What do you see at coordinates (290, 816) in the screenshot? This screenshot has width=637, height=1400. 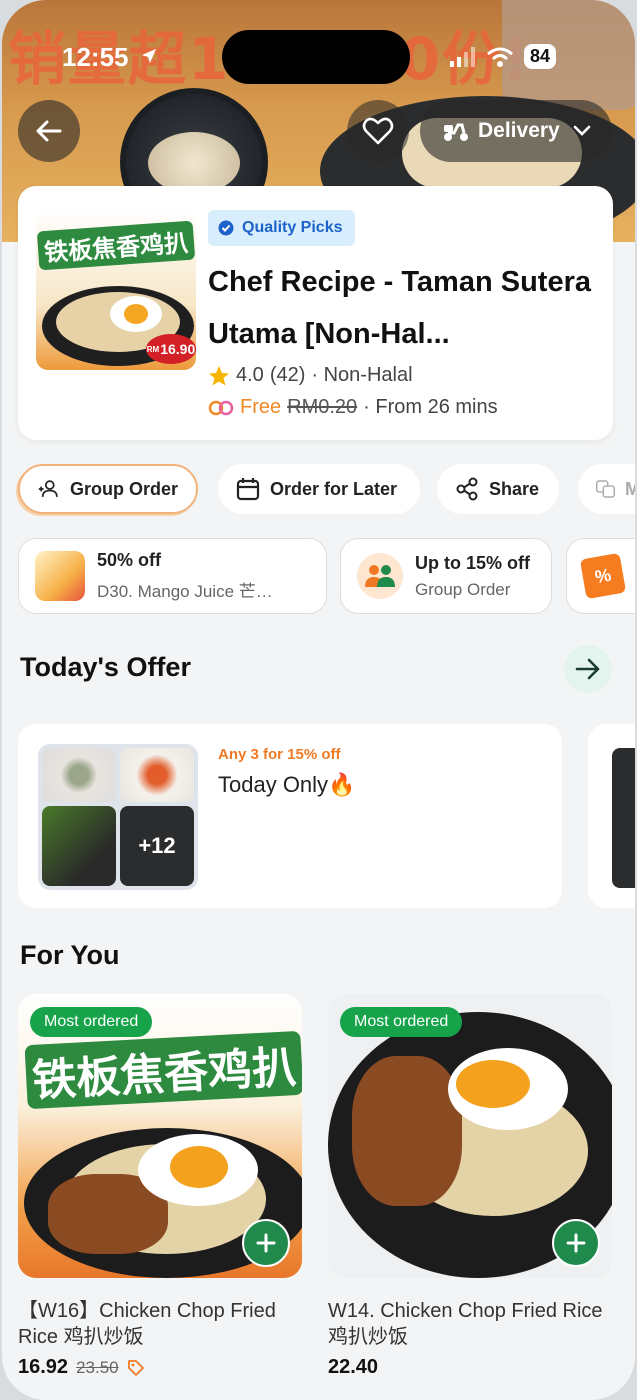 I see `offer-card: +12 Any 3 for 15% off Today Only🔥` at bounding box center [290, 816].